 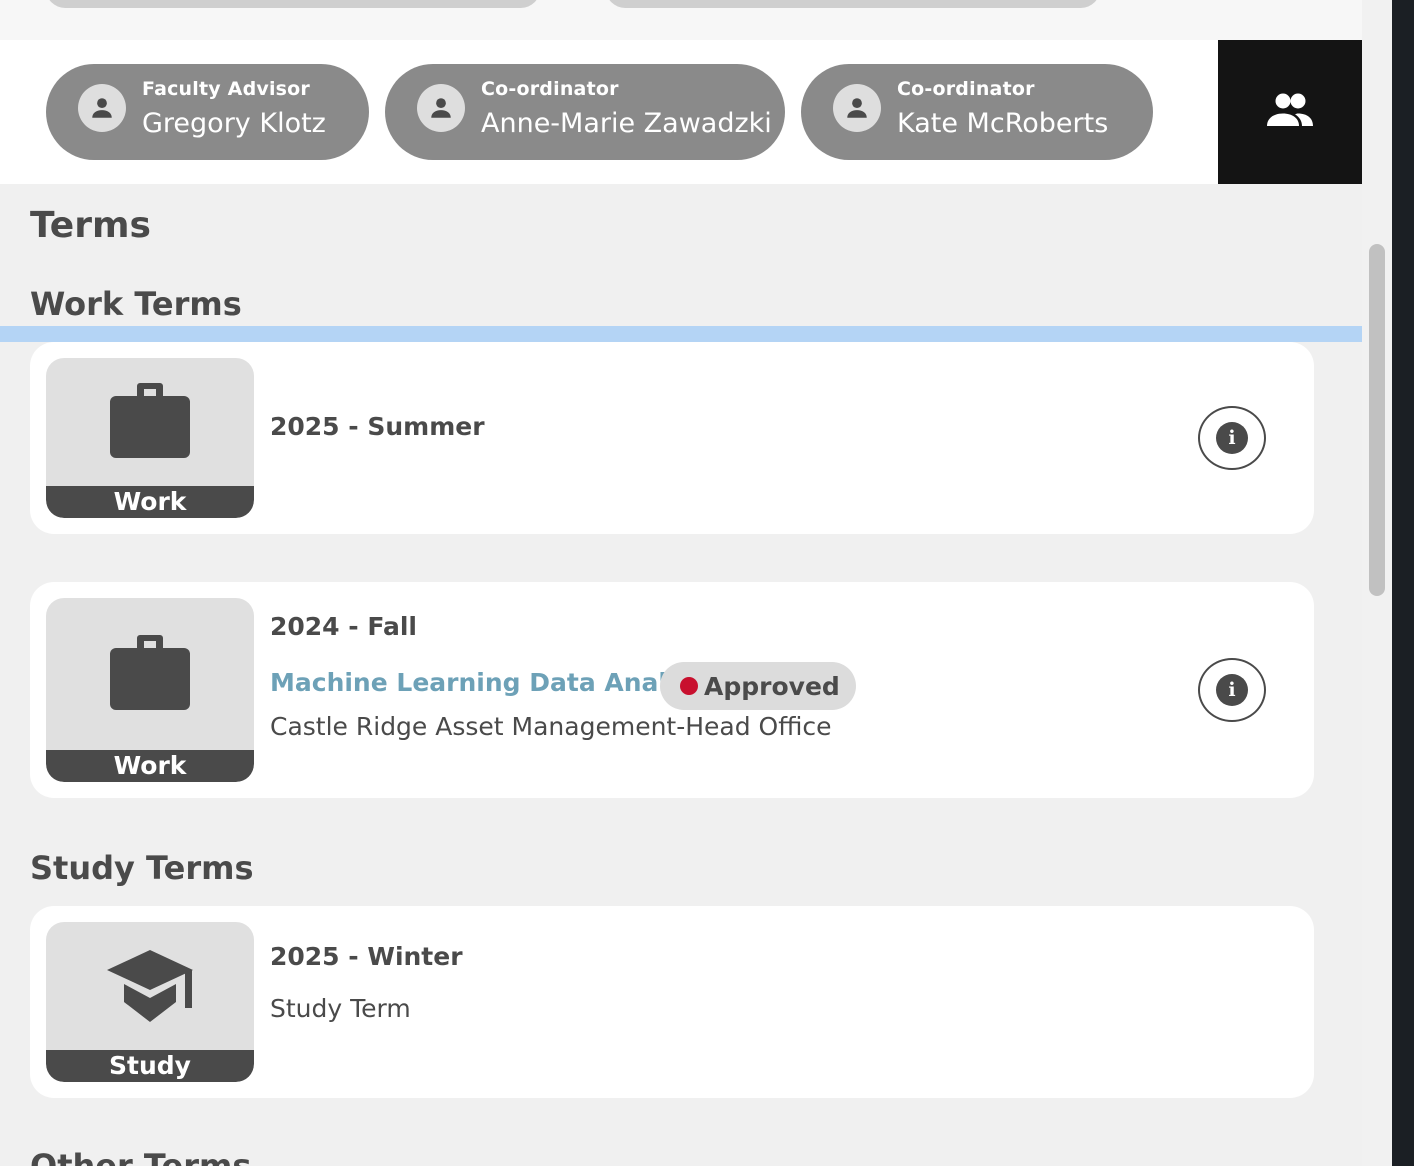 I want to click on terms-heading: Terms, so click(x=90, y=225).